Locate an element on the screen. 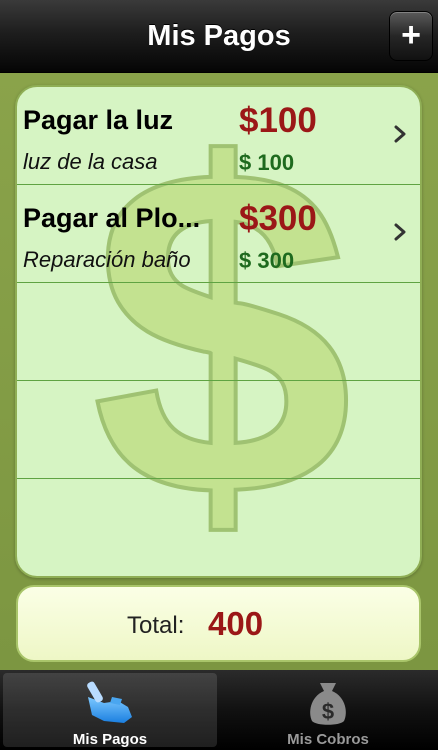 The height and width of the screenshot is (750, 438). navigation-bar: Mis Pagos + is located at coordinates (219, 36).